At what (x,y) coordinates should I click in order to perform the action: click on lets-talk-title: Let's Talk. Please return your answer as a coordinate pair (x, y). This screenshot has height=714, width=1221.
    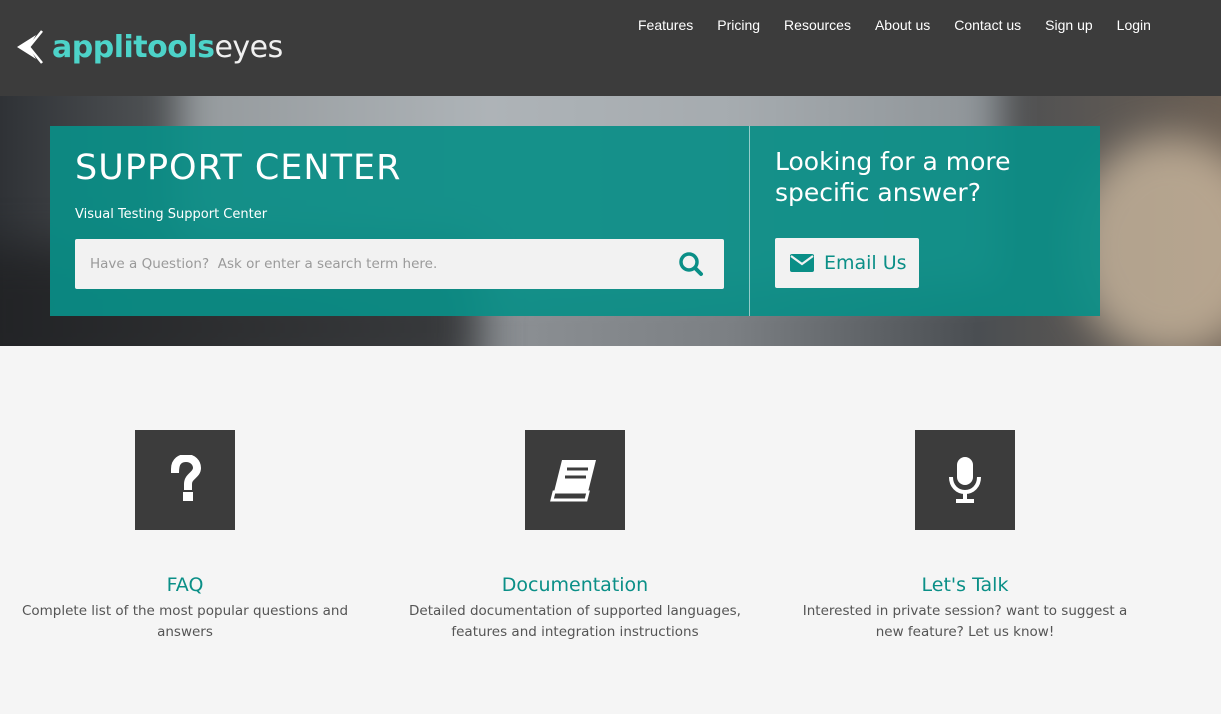
    Looking at the image, I should click on (965, 585).